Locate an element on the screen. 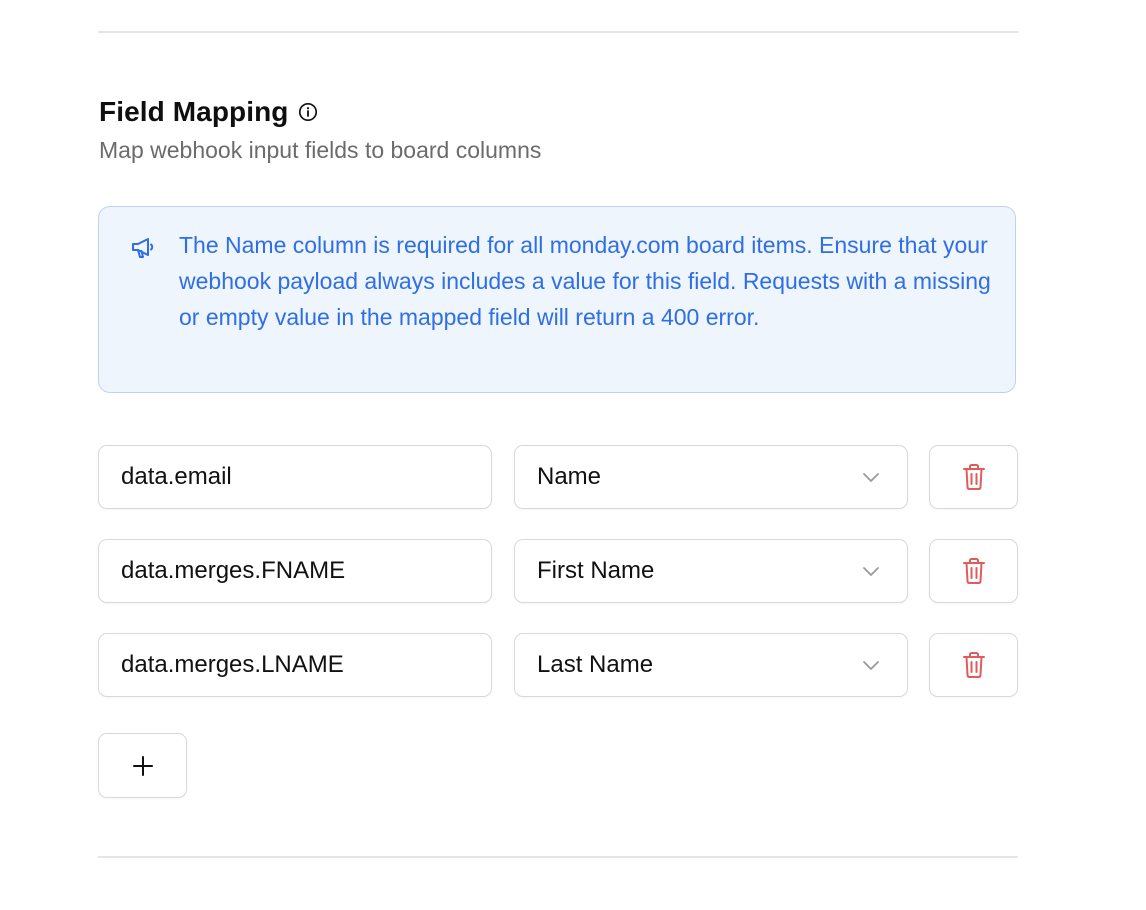  section-heading: Field Mapping is located at coordinates (209, 112).